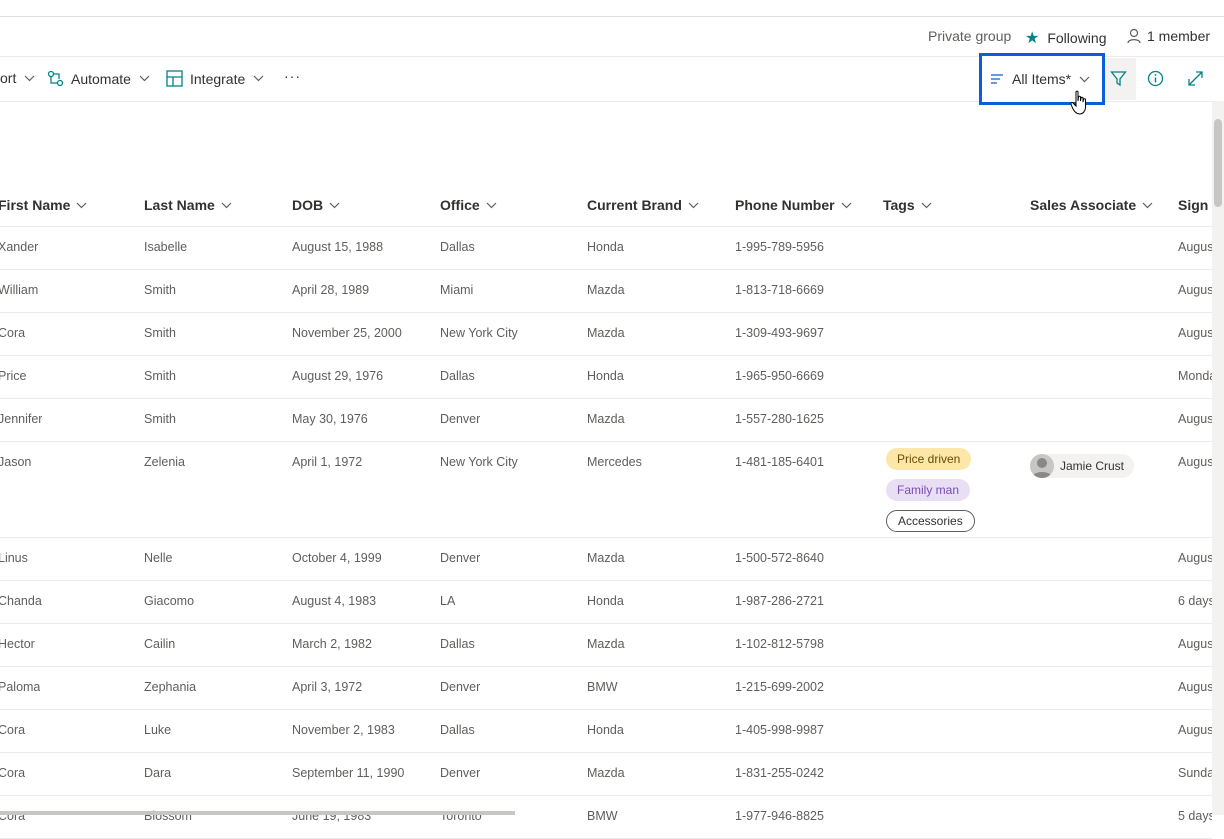  I want to click on members-button: 1 member, so click(1168, 36).